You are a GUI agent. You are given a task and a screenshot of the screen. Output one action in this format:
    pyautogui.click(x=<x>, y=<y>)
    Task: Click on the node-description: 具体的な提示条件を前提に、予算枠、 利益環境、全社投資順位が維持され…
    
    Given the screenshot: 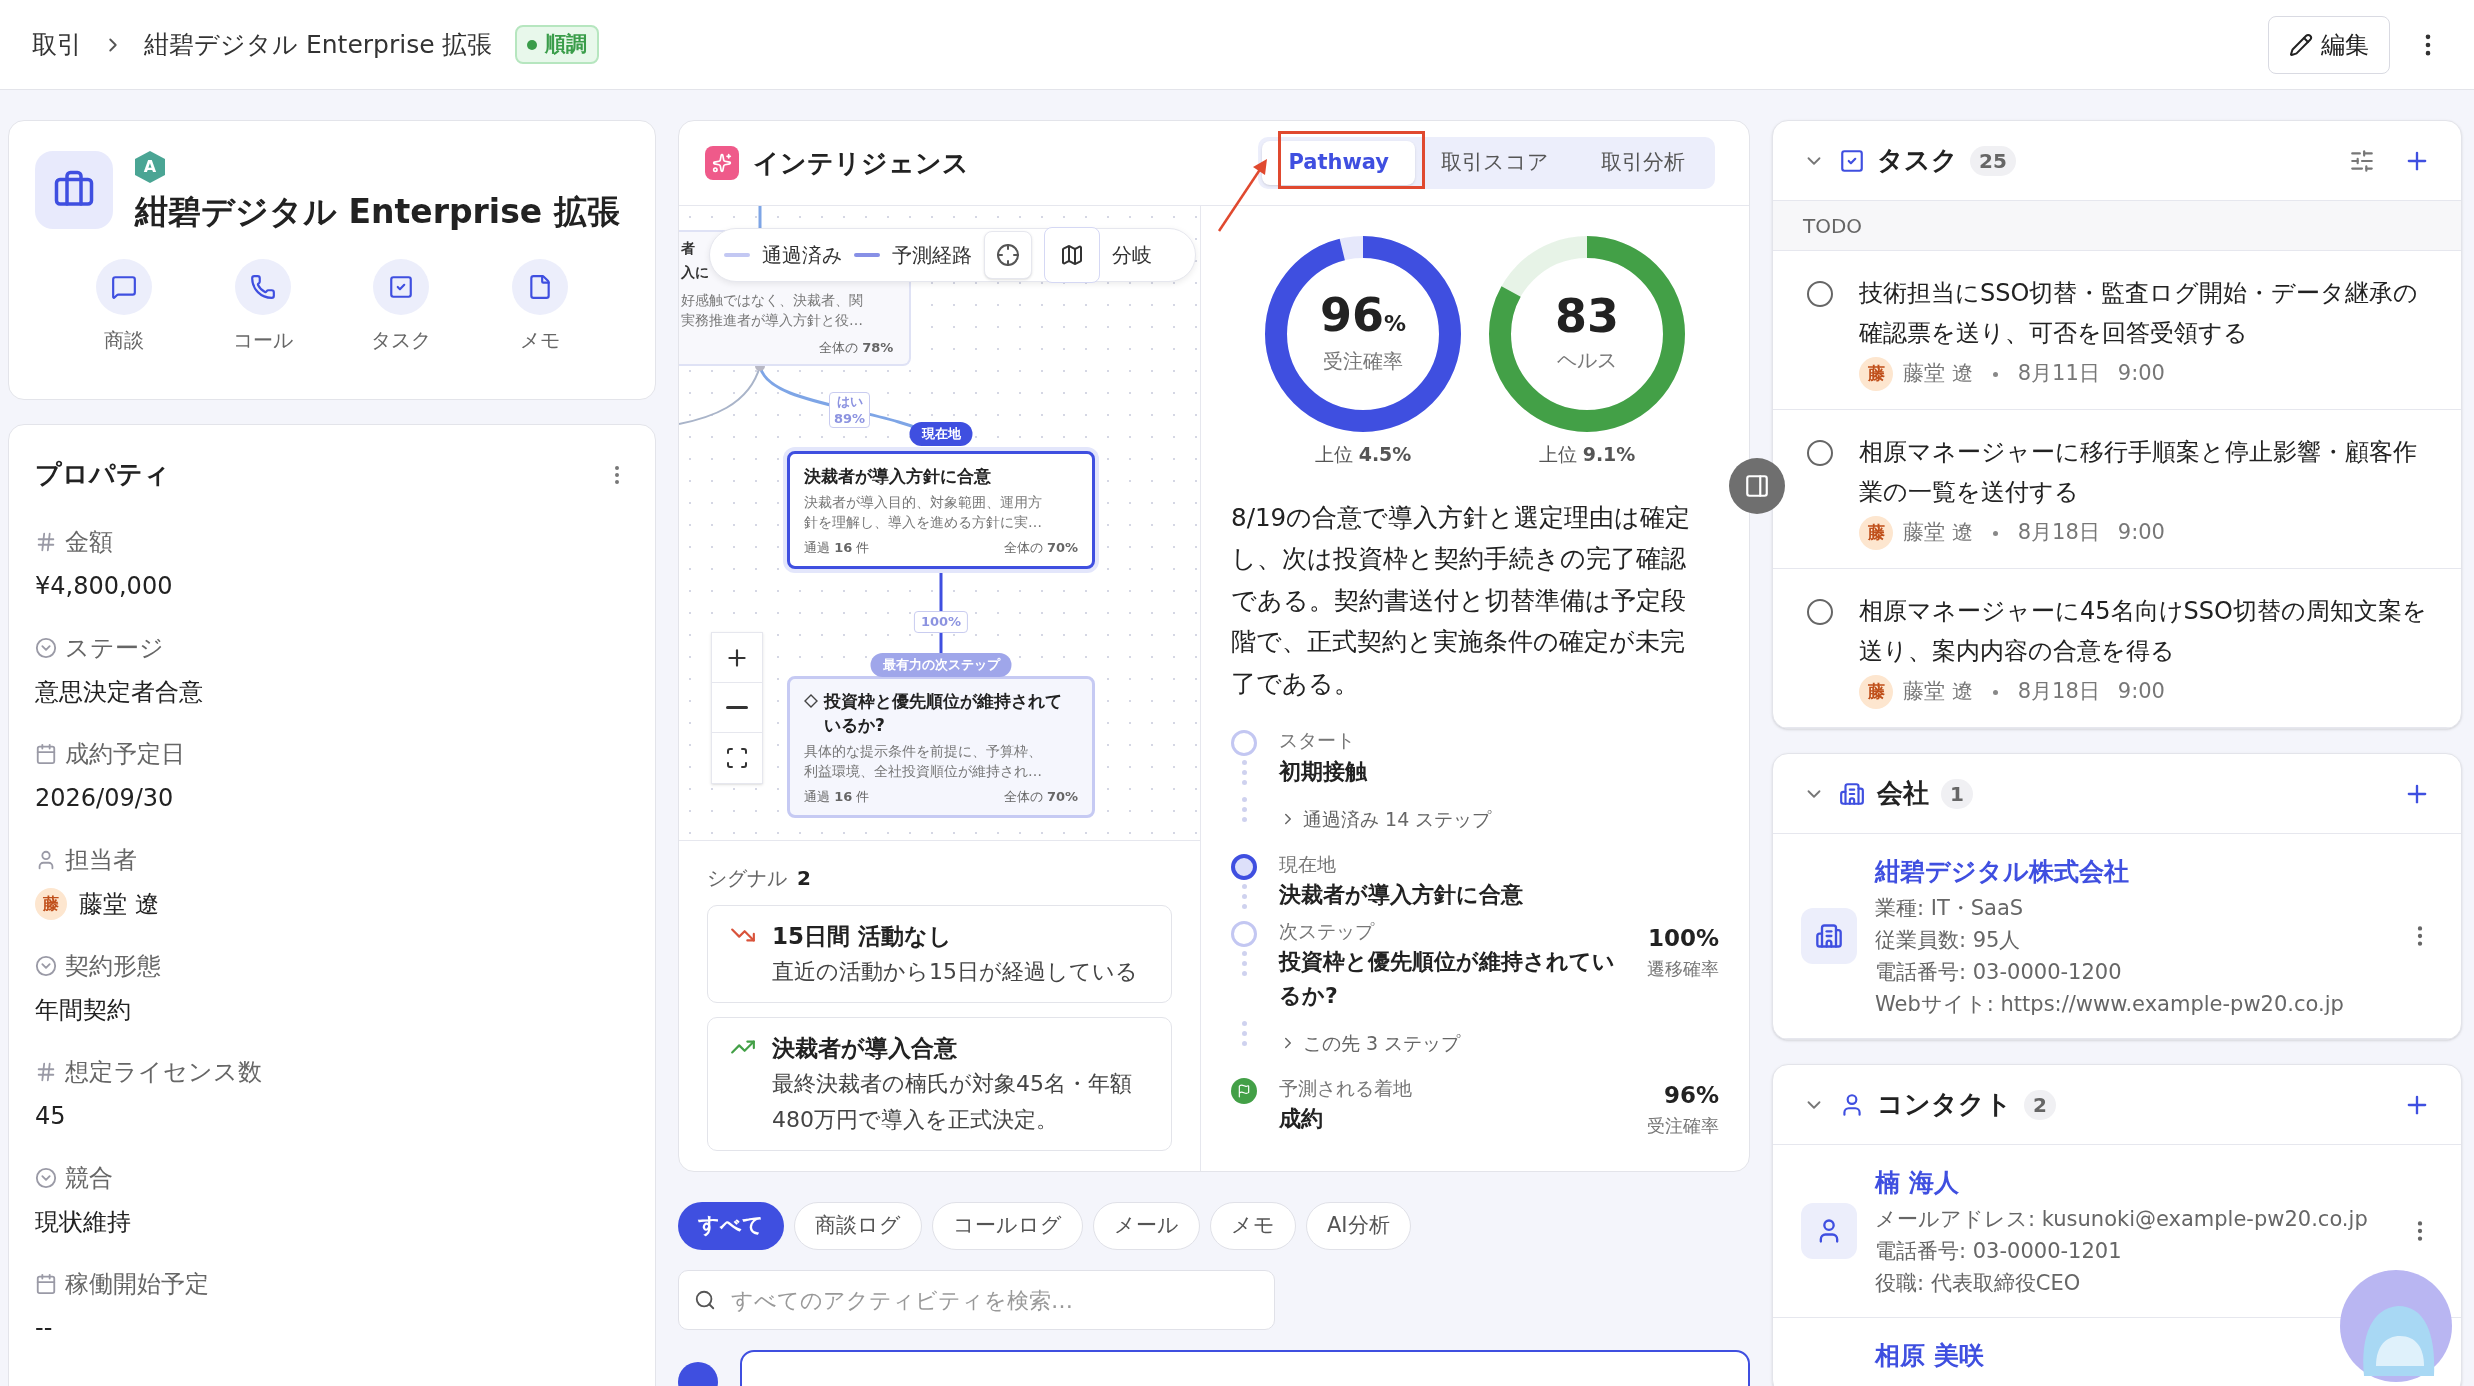 What is the action you would take?
    pyautogui.click(x=923, y=761)
    